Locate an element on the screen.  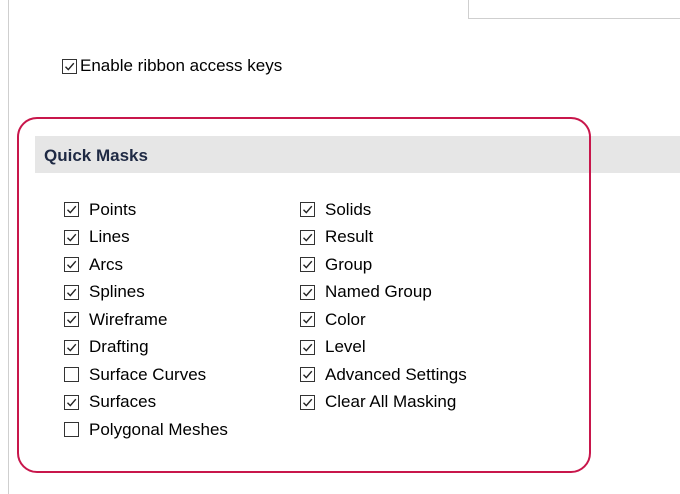
ribbon-access-keys-option: Enable ribbon access keys is located at coordinates (172, 66).